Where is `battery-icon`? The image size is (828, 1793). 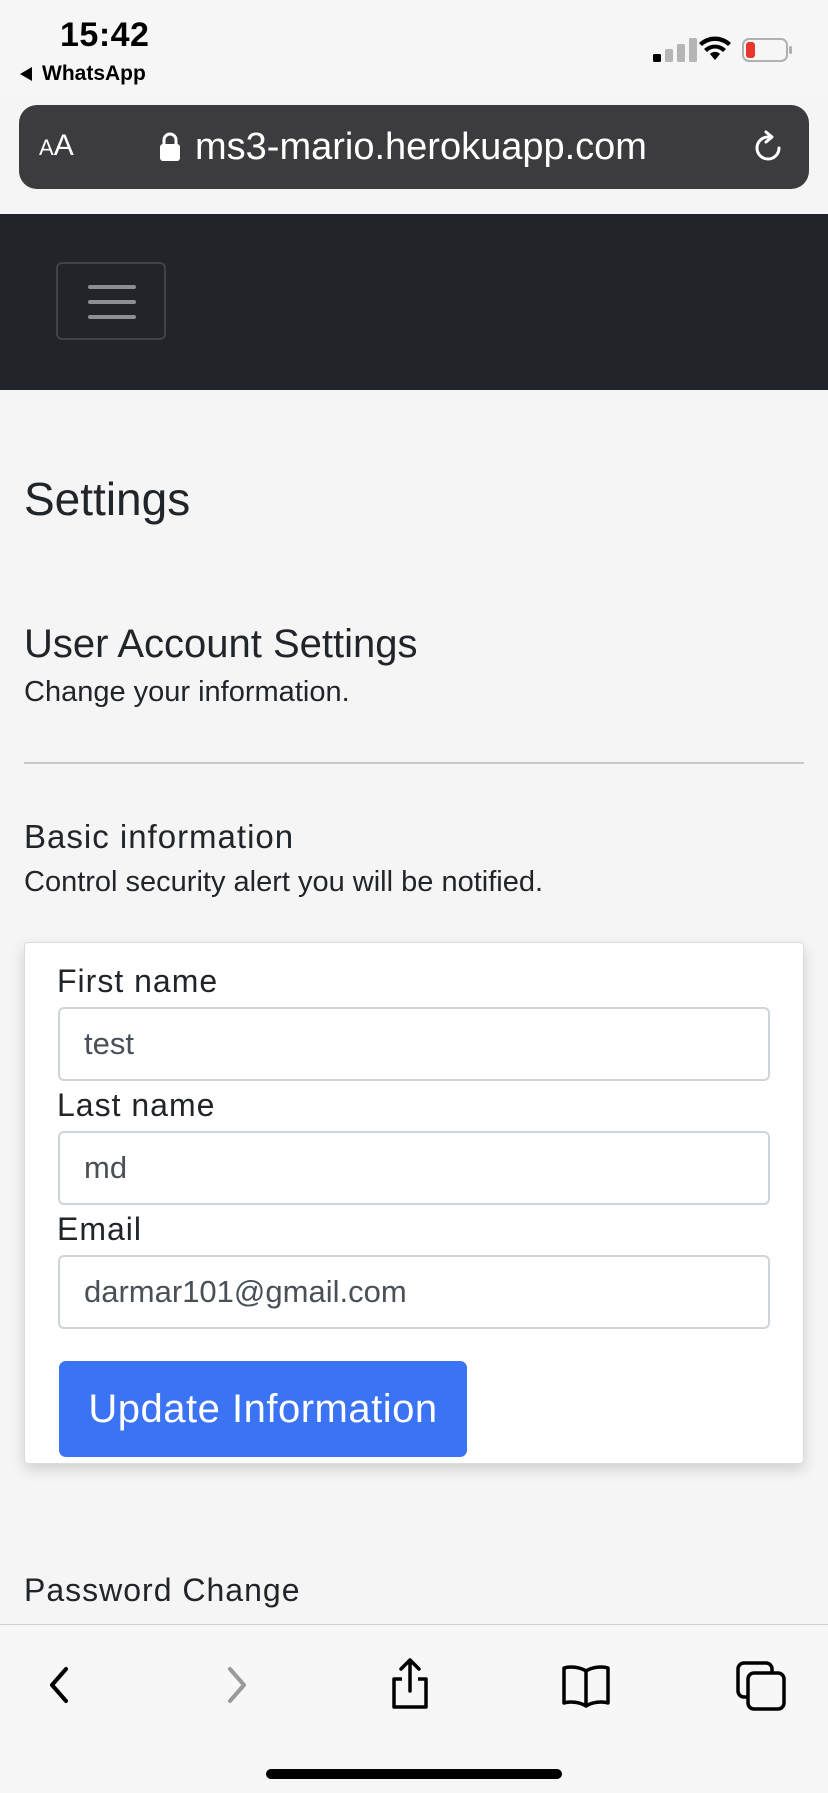 battery-icon is located at coordinates (767, 50).